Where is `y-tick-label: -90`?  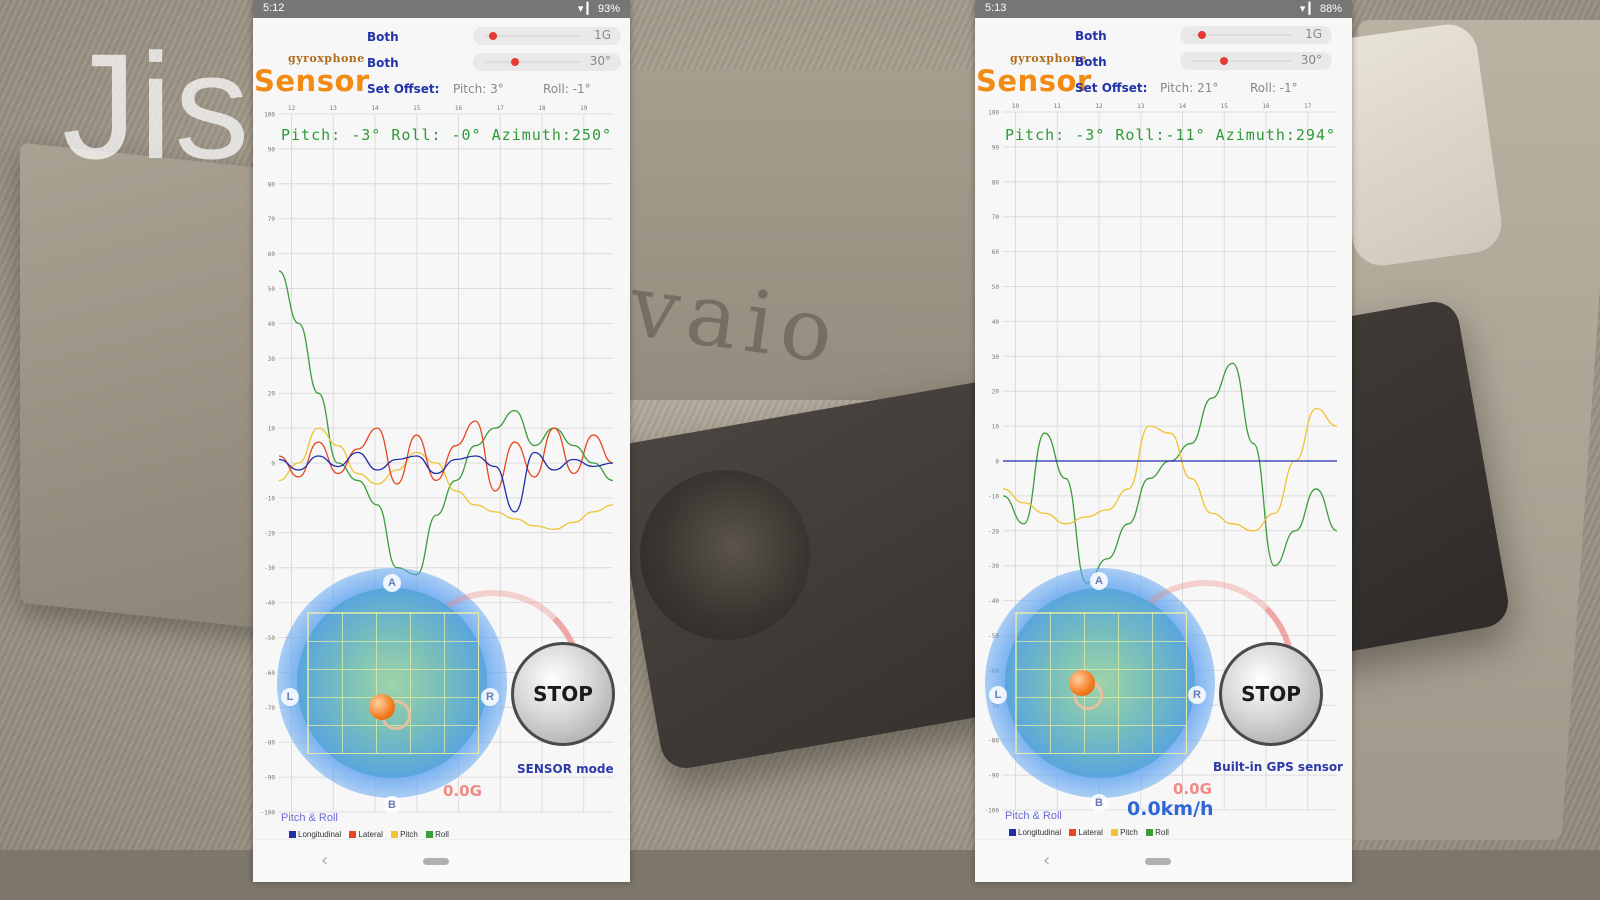 y-tick-label: -90 is located at coordinates (993, 776).